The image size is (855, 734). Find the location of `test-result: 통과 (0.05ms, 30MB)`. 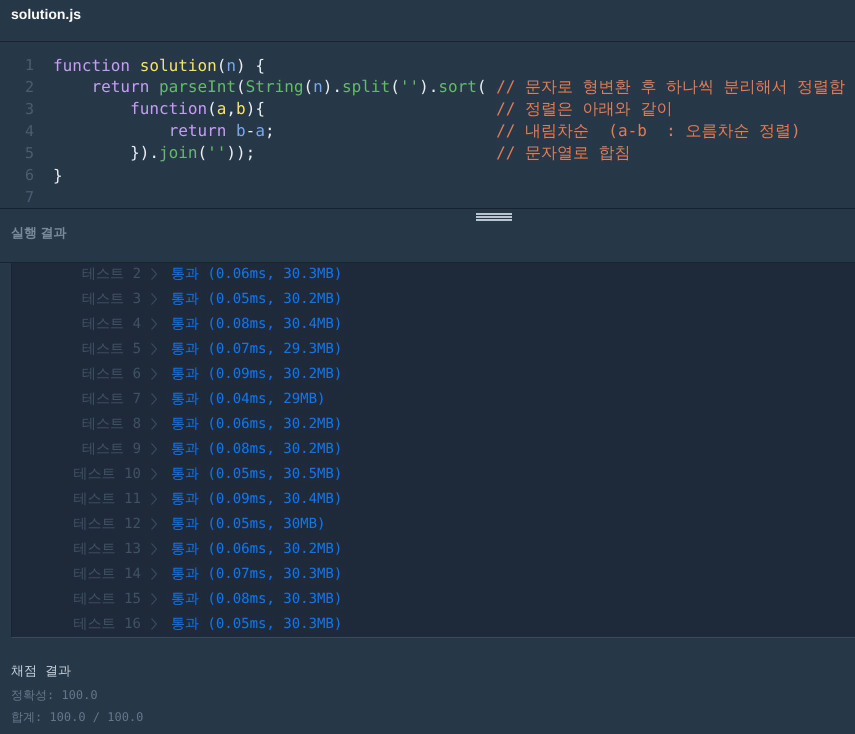

test-result: 통과 (0.05ms, 30MB) is located at coordinates (248, 523).